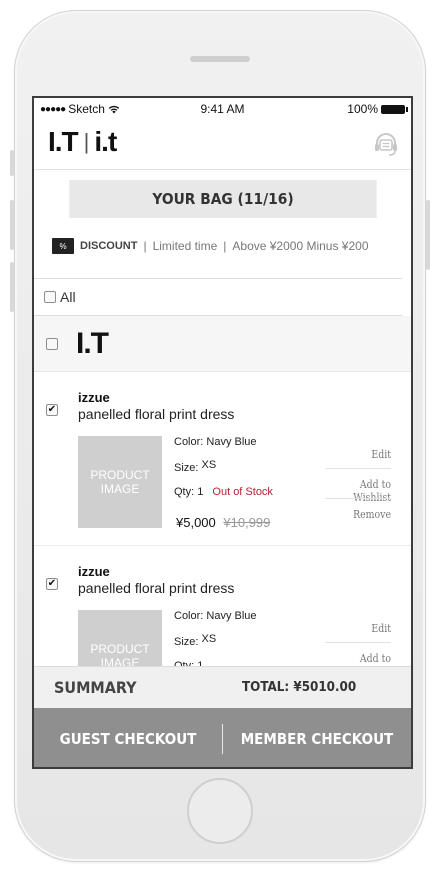  I want to click on logo-it-upper: I.T, so click(63, 141).